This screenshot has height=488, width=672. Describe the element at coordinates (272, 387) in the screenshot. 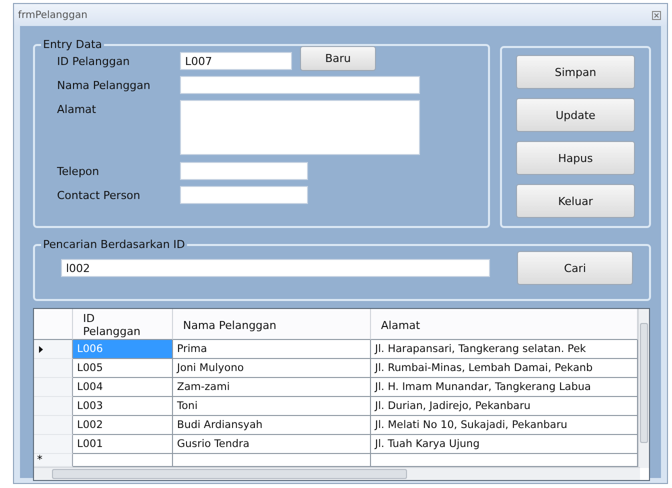

I see `table-cell: Zam-zami` at that location.